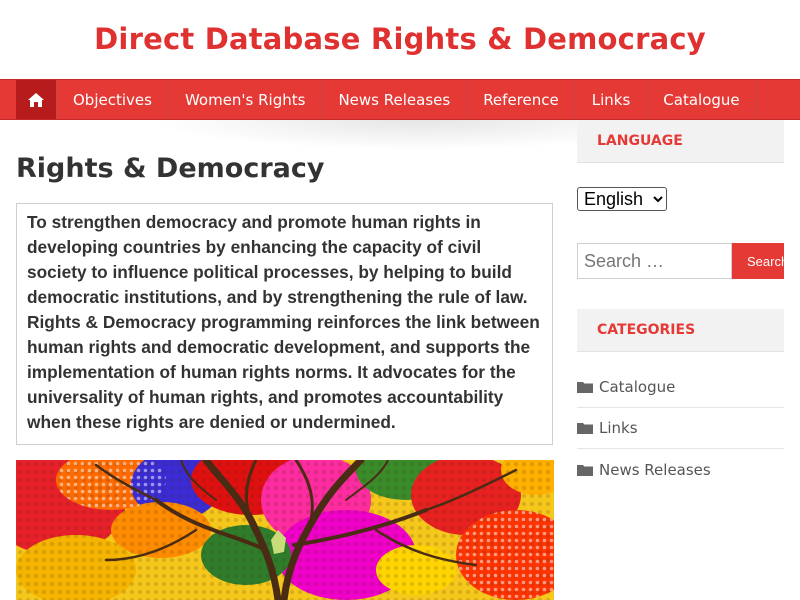  I want to click on category-item-catalogue: Catalogue, so click(680, 387).